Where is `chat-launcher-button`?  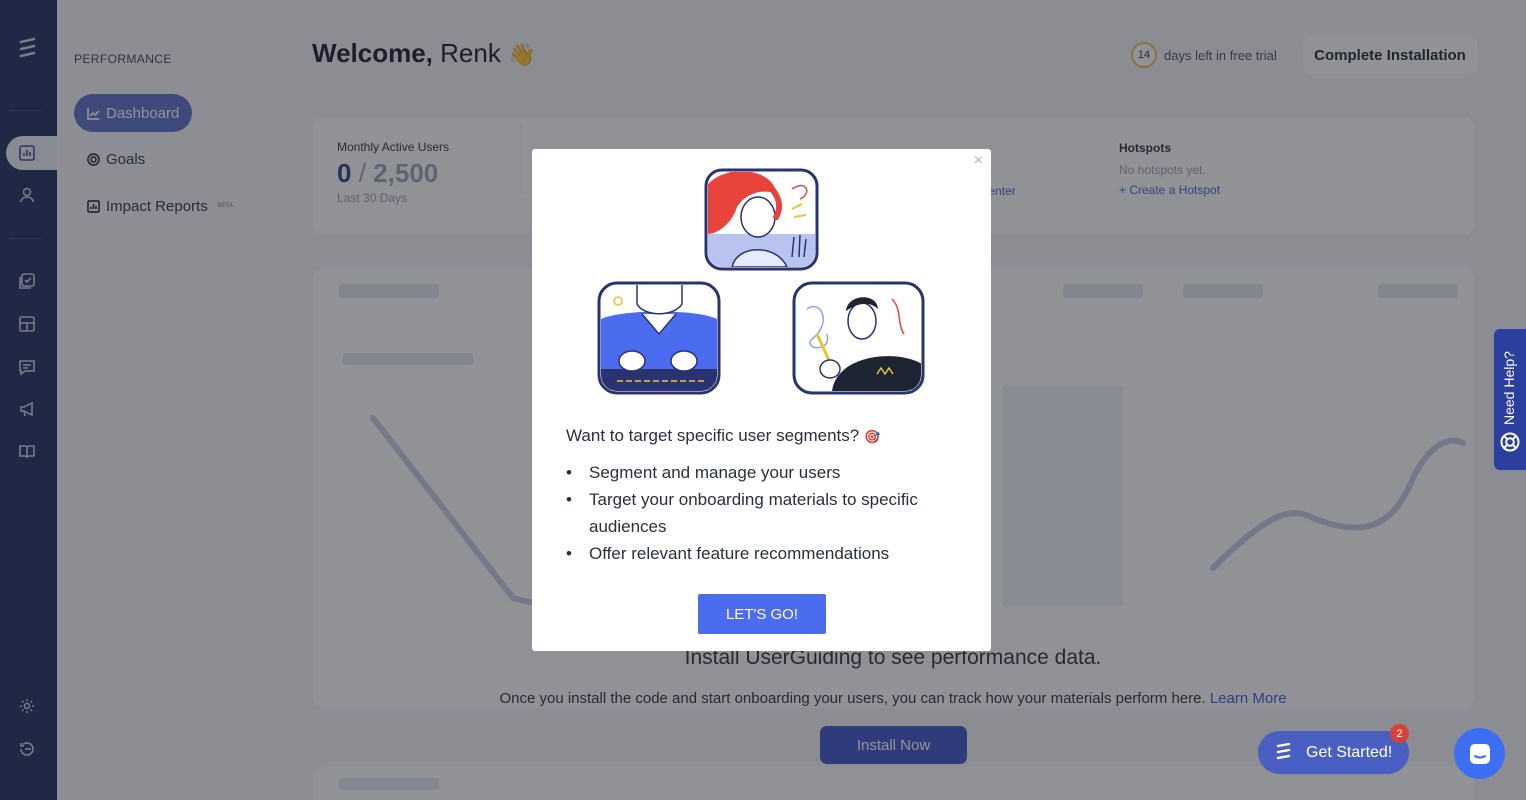
chat-launcher-button is located at coordinates (1479, 753).